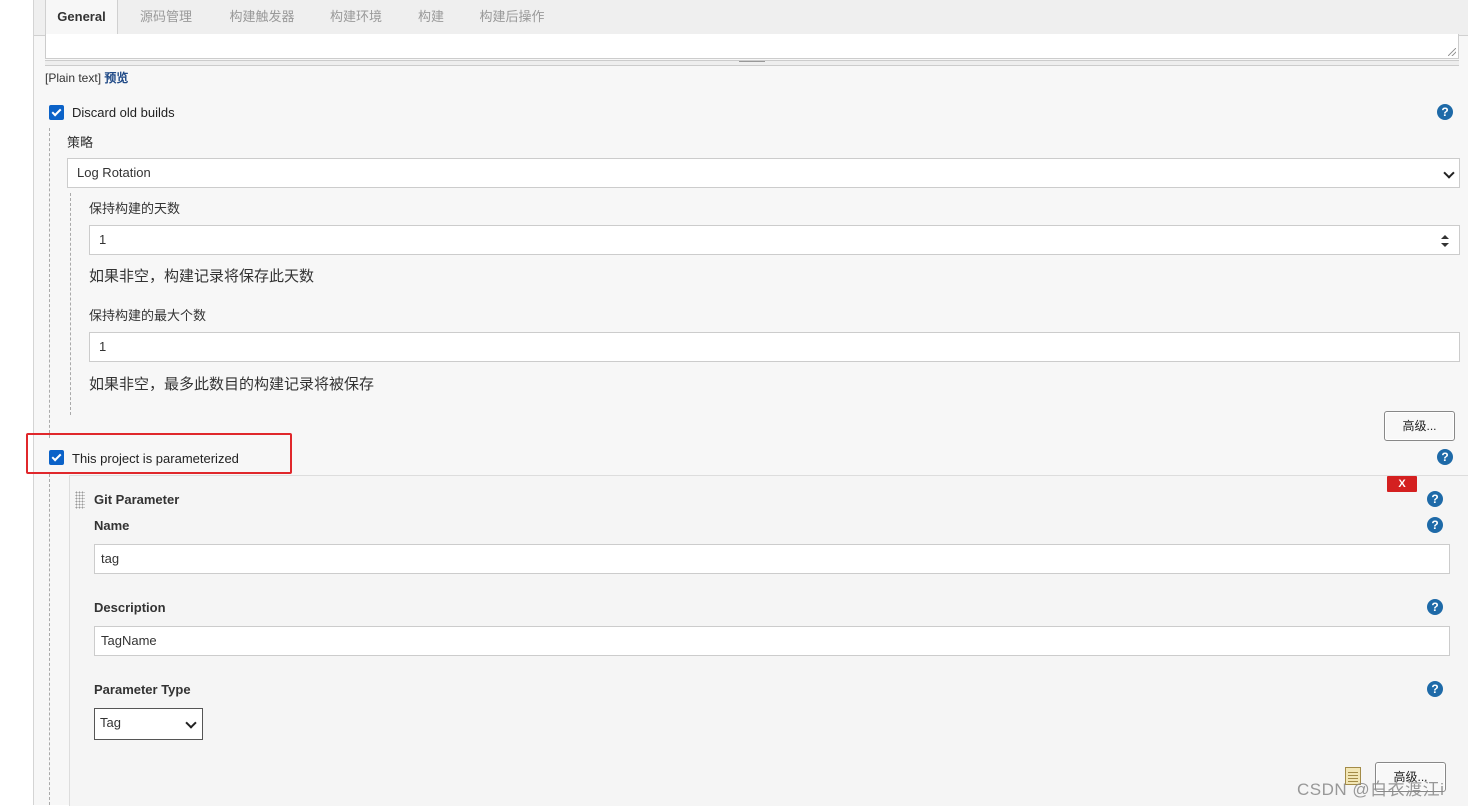  Describe the element at coordinates (751, 18) in the screenshot. I see `config-tabbar: General 源码管理 构建触发器 构建环境 构建 构建后操作` at that location.